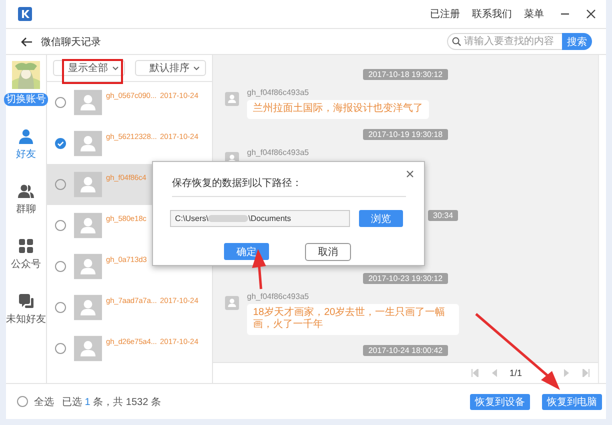  Describe the element at coordinates (26, 199) in the screenshot. I see `nav-tab: 群聊` at that location.